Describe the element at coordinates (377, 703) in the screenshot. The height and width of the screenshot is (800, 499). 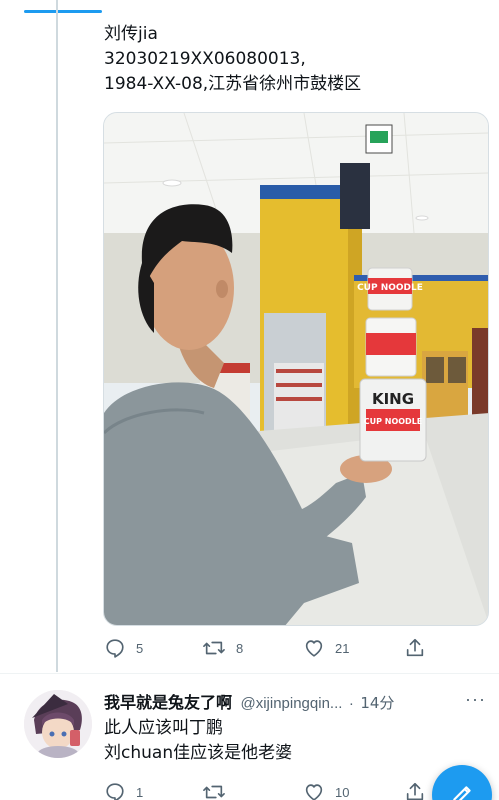
I see `reply-timestamp: 14分` at that location.